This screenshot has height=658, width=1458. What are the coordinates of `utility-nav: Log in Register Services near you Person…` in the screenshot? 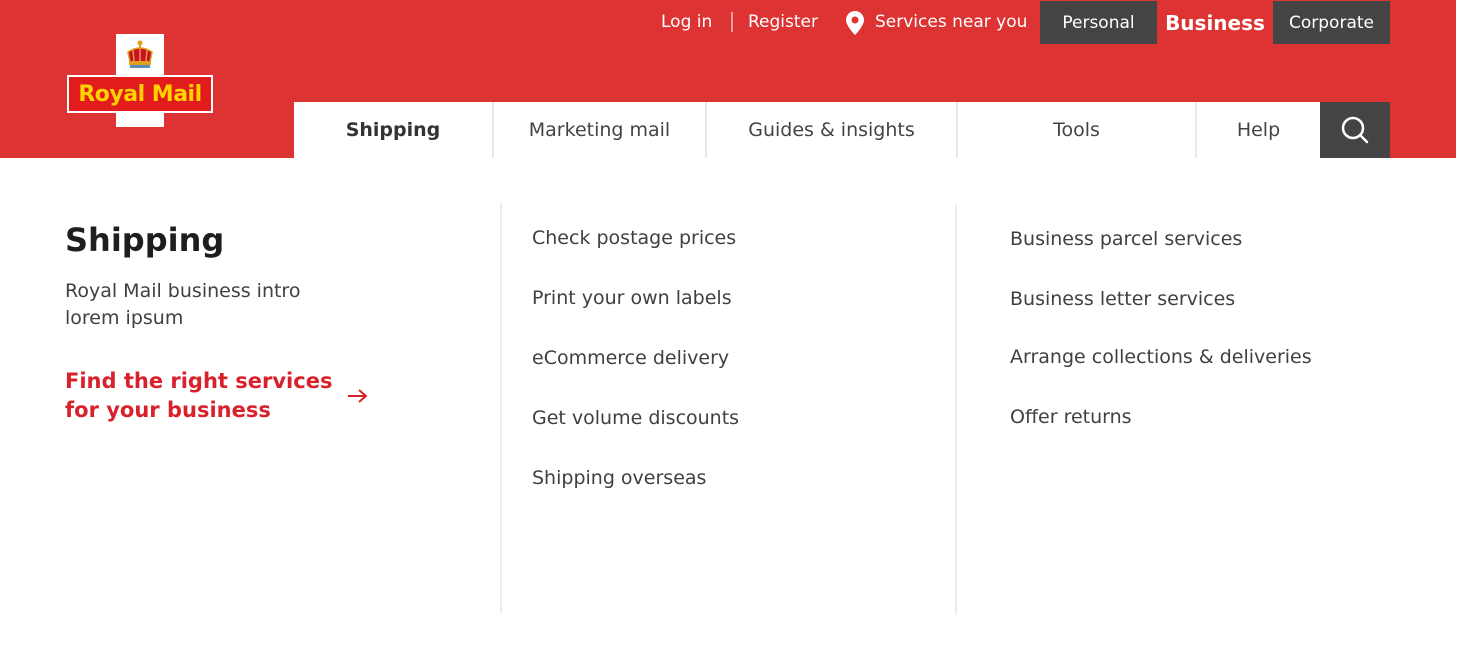 It's located at (729, 22).